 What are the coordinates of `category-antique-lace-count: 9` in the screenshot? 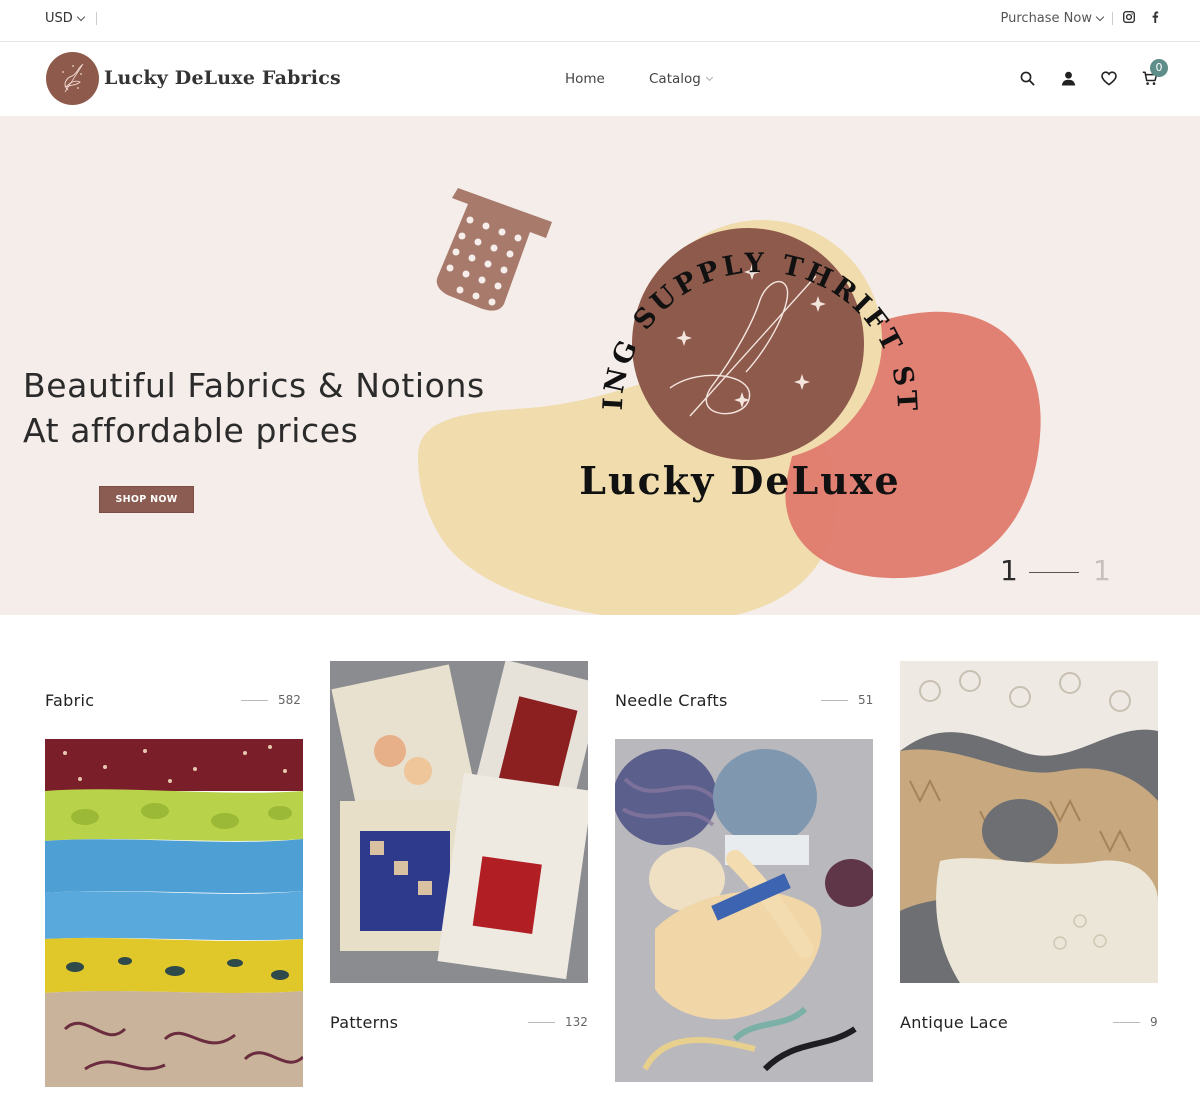 It's located at (1135, 1022).